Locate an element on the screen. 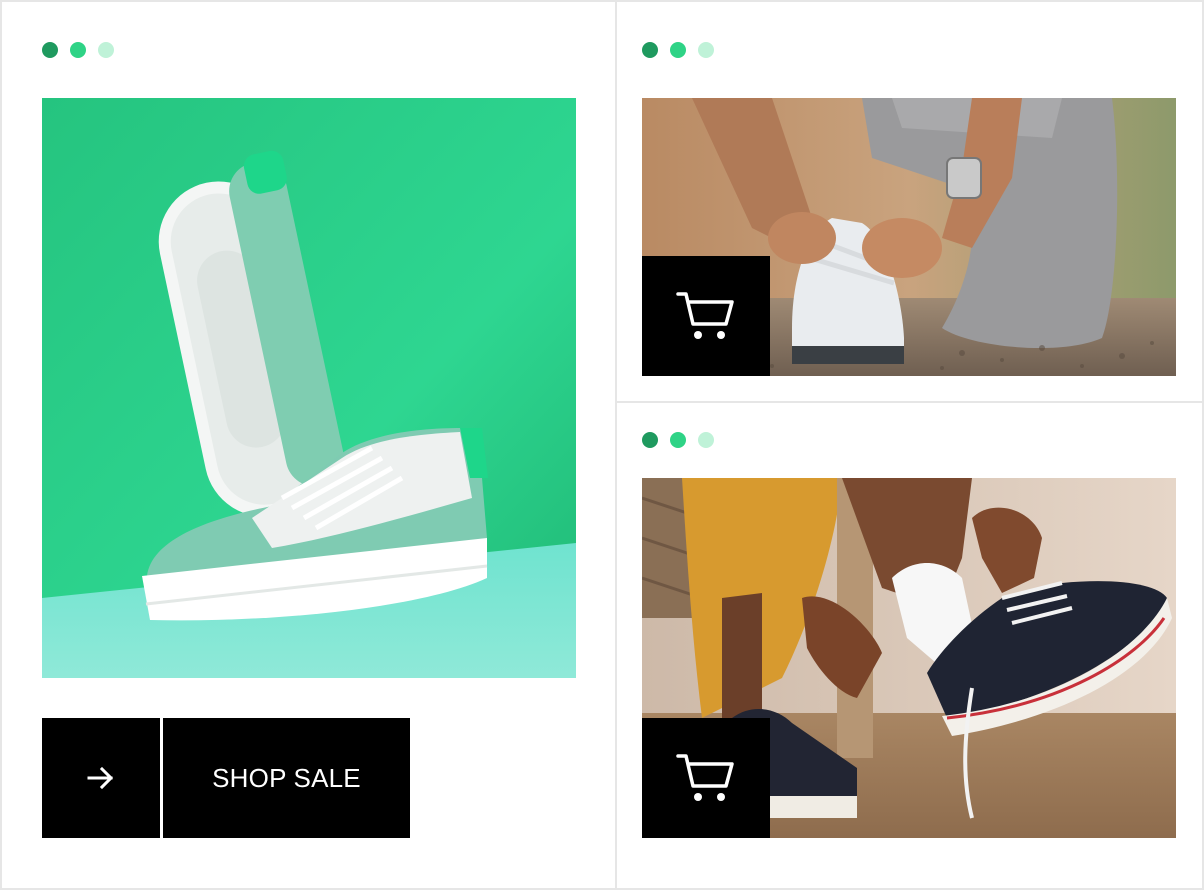 The height and width of the screenshot is (890, 1204). arrow-right-icon is located at coordinates (100, 778).